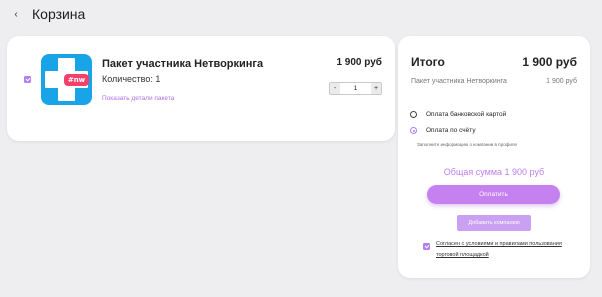  What do you see at coordinates (459, 81) in the screenshot?
I see `summary-item-name: Пакет участника Нетворкинга` at bounding box center [459, 81].